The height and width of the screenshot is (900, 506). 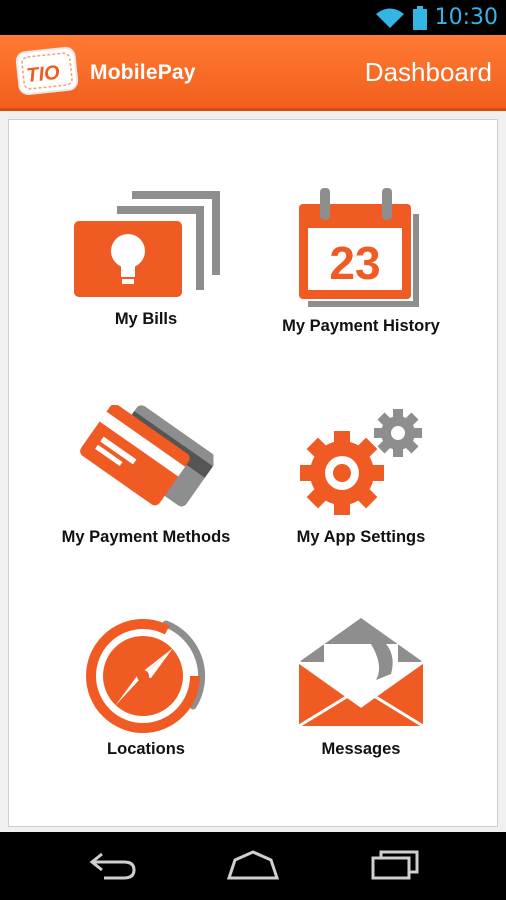 I want to click on status-bar: 10:30, so click(x=253, y=17).